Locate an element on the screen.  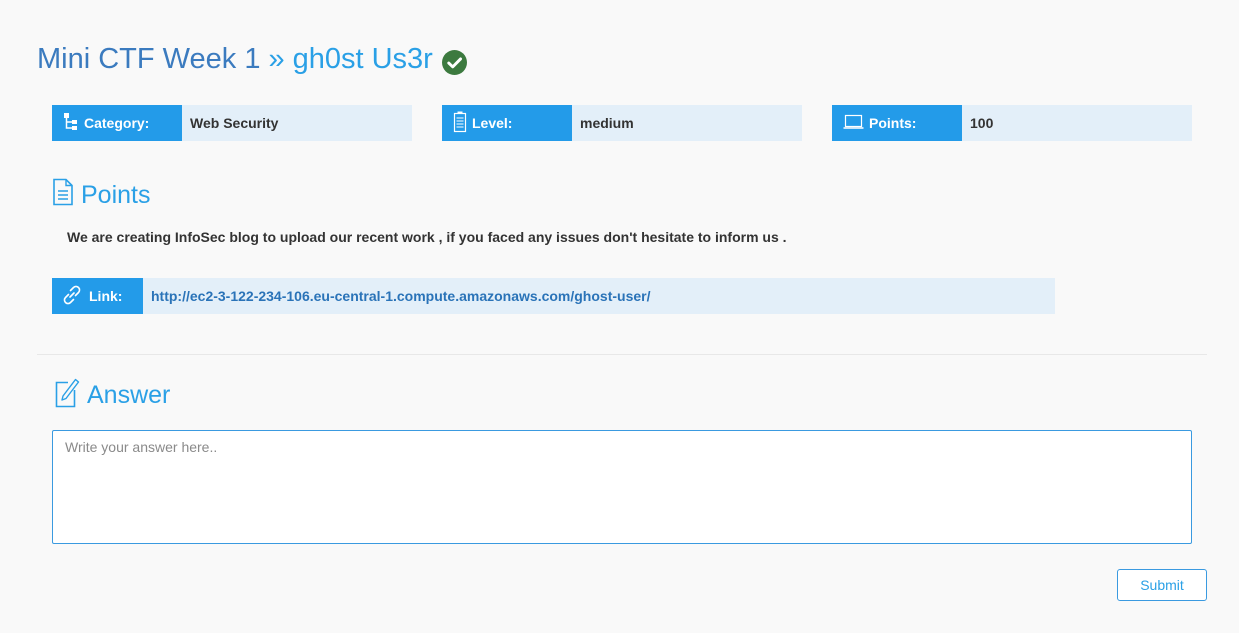
points-heading-text: Points is located at coordinates (116, 195).